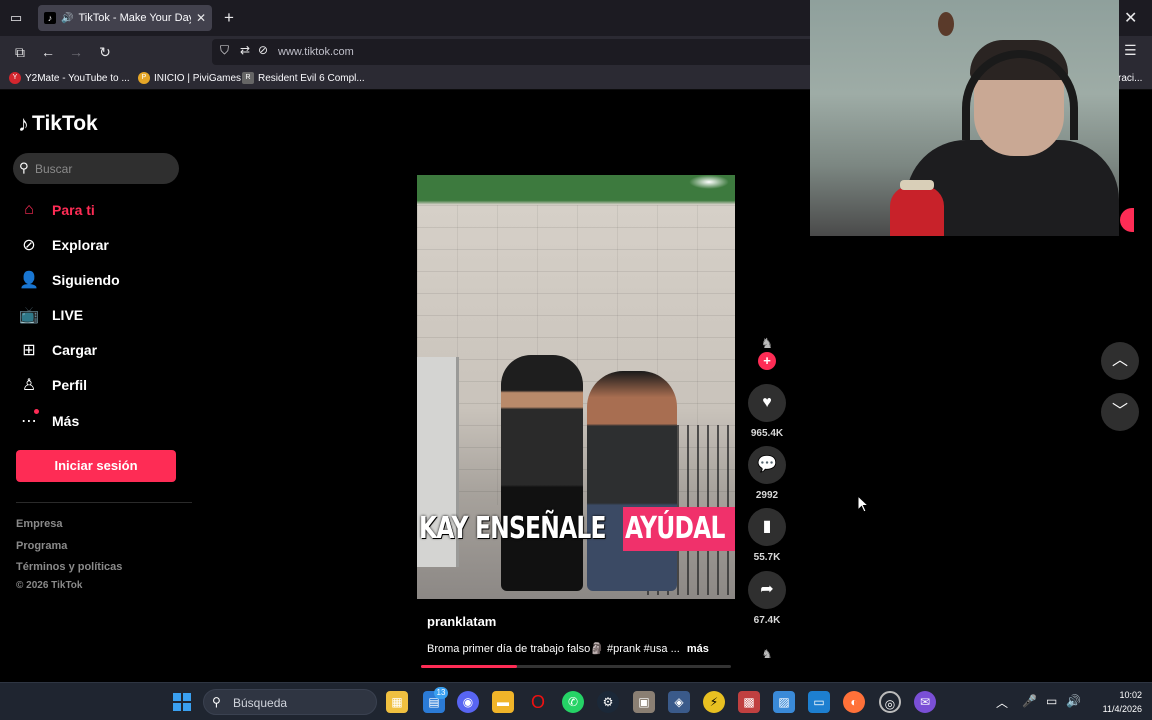  I want to click on permissions-icon: ⇄, so click(245, 50).